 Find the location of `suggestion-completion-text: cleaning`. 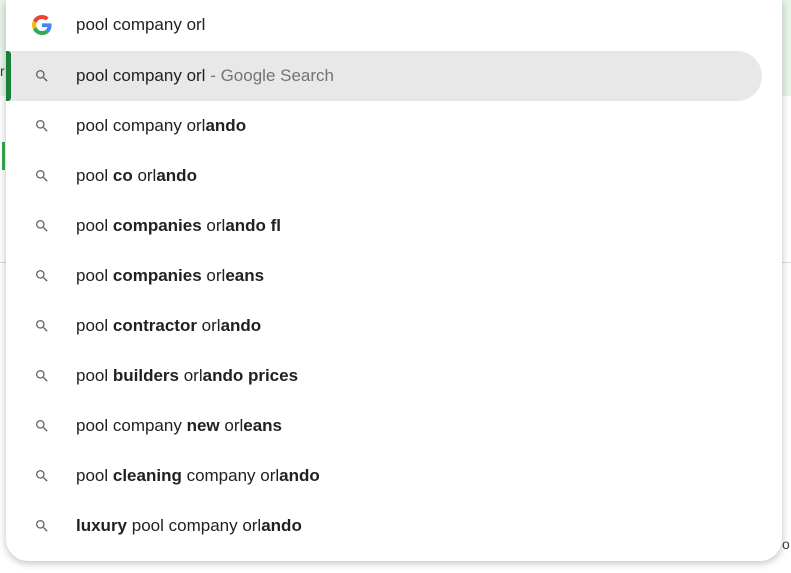

suggestion-completion-text: cleaning is located at coordinates (147, 475).